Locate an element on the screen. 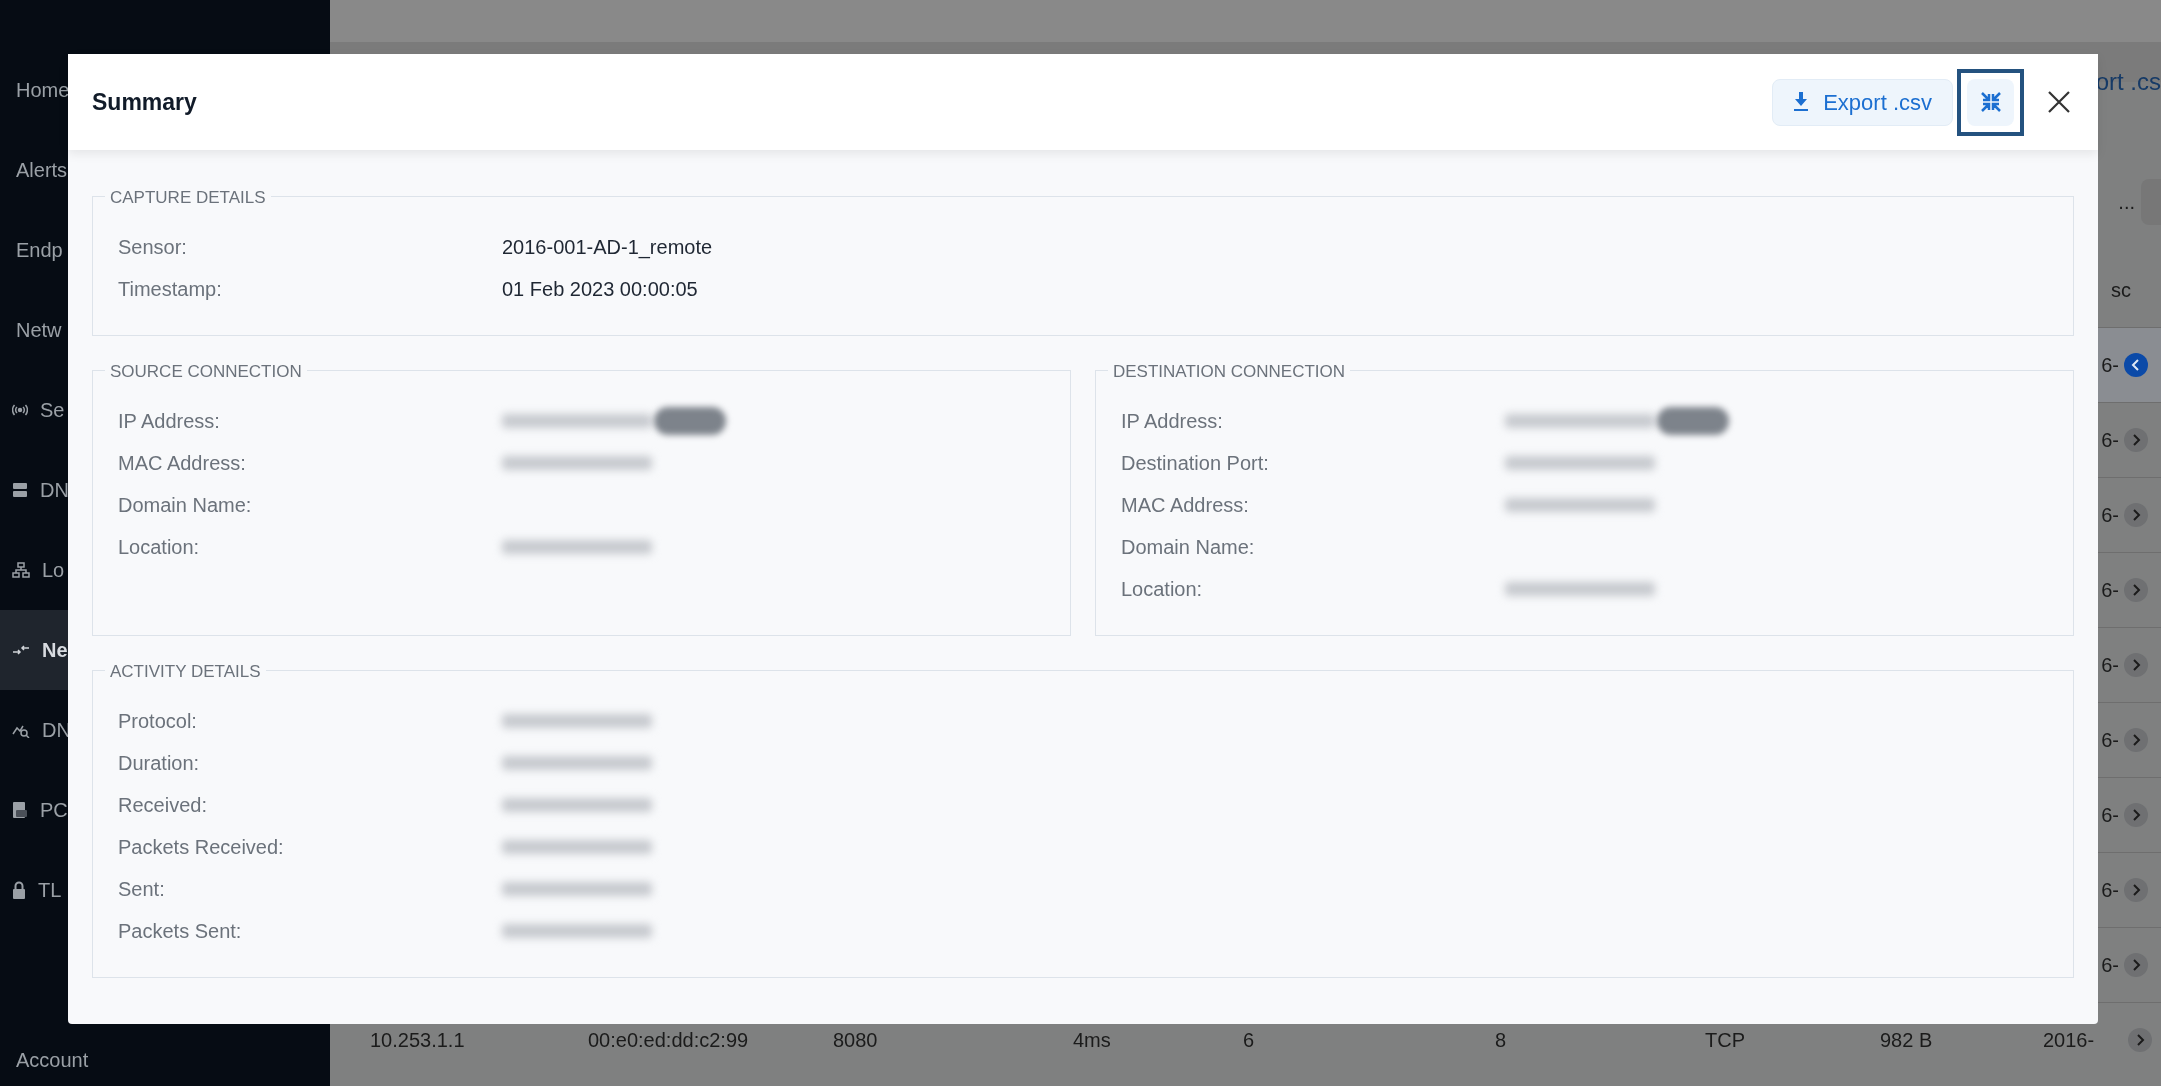 The height and width of the screenshot is (1086, 2161). field-label: Duration: is located at coordinates (159, 763).